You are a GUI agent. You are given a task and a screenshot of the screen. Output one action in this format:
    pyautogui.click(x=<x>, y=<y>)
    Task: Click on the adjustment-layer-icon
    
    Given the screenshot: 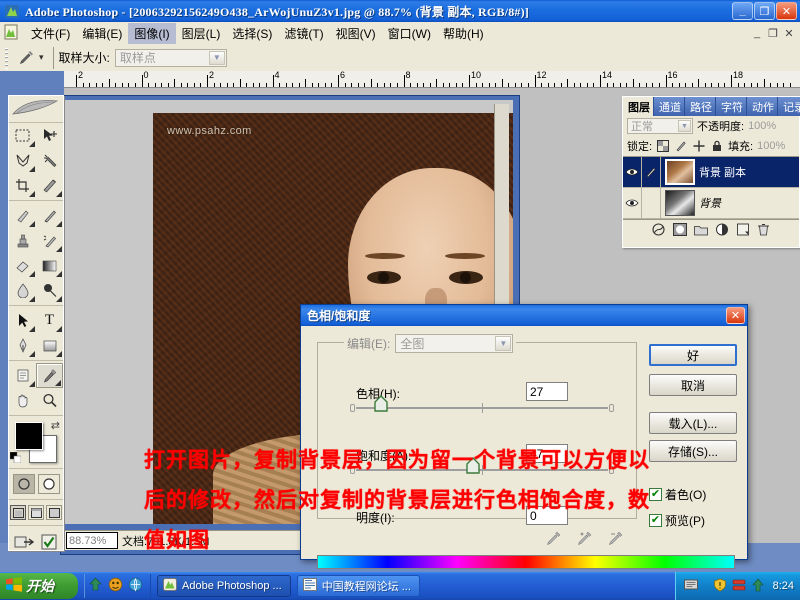 What is the action you would take?
    pyautogui.click(x=722, y=229)
    